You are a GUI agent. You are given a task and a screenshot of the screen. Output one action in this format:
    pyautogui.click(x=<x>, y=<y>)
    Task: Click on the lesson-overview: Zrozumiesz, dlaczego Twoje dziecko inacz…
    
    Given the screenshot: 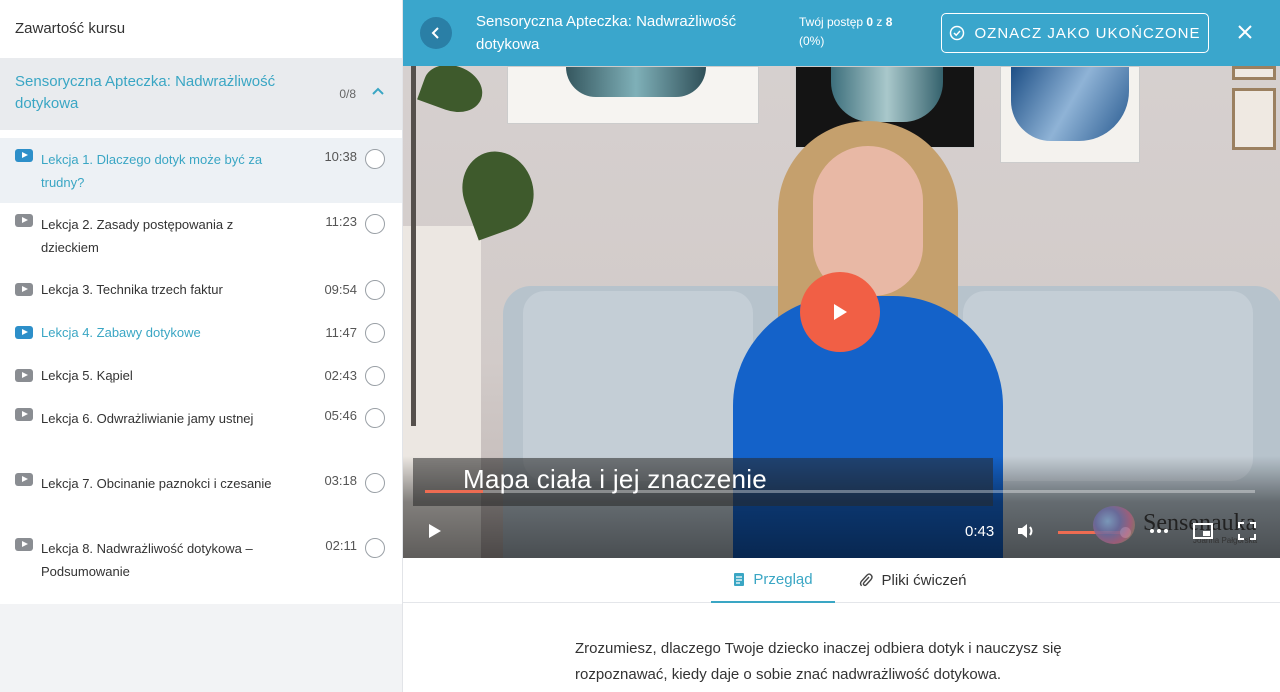 What is the action you would take?
    pyautogui.click(x=841, y=647)
    